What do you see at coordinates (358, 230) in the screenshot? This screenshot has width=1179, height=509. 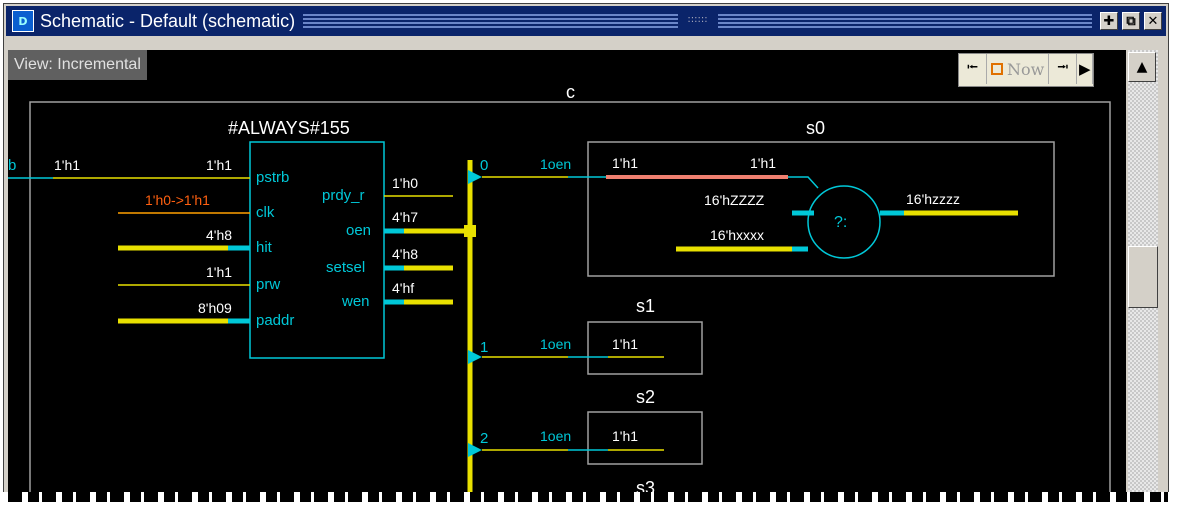 I see `port-oen: oen` at bounding box center [358, 230].